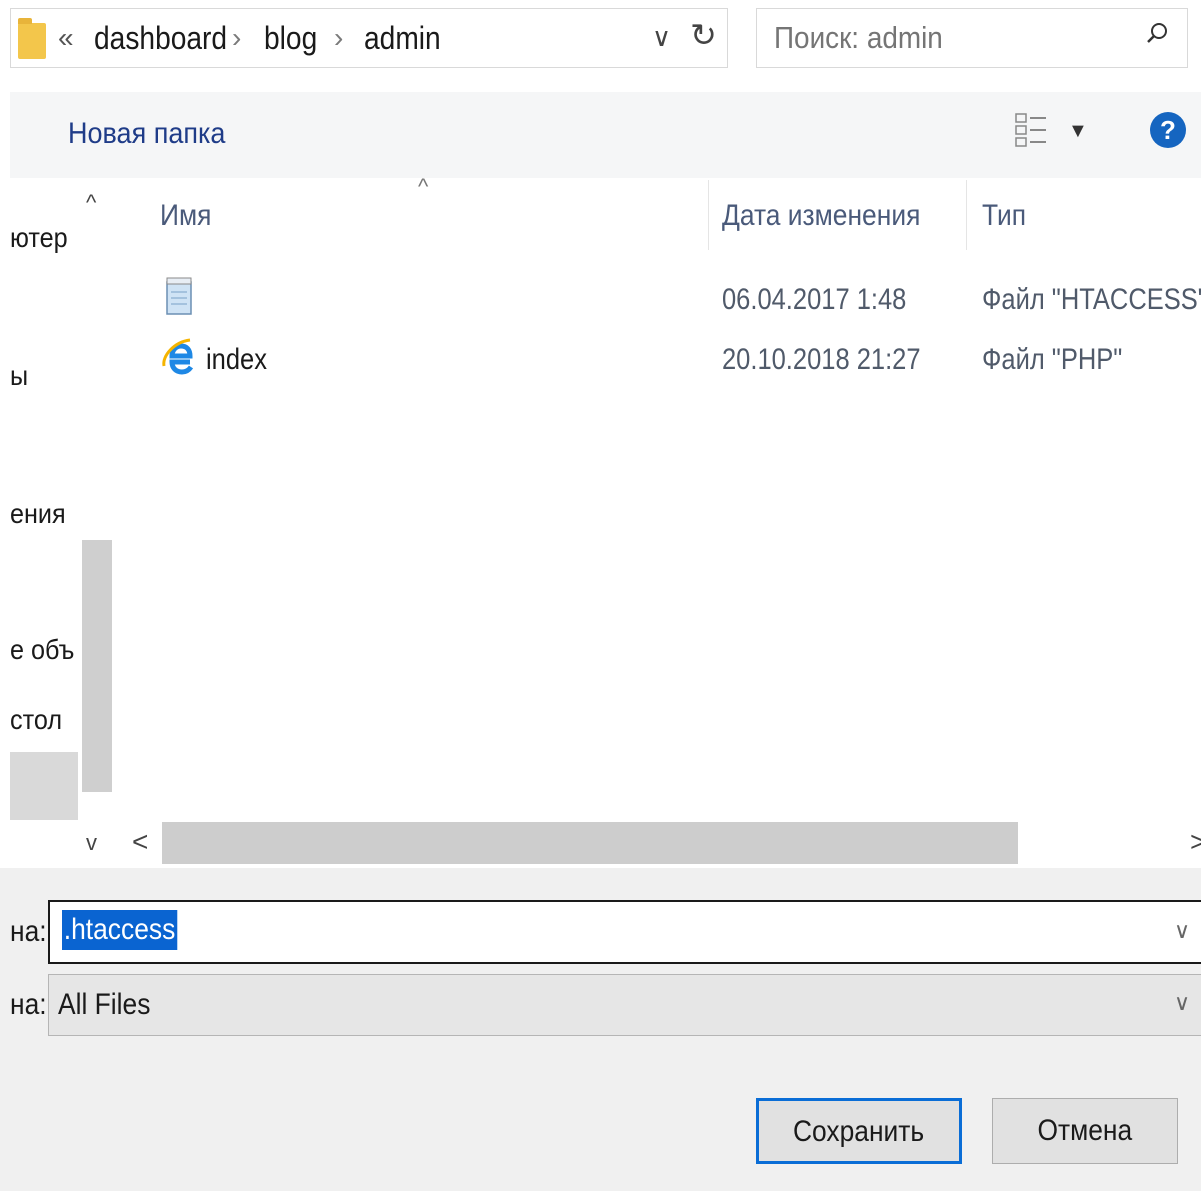  I want to click on nav-scroll-down-icon: v, so click(91, 843).